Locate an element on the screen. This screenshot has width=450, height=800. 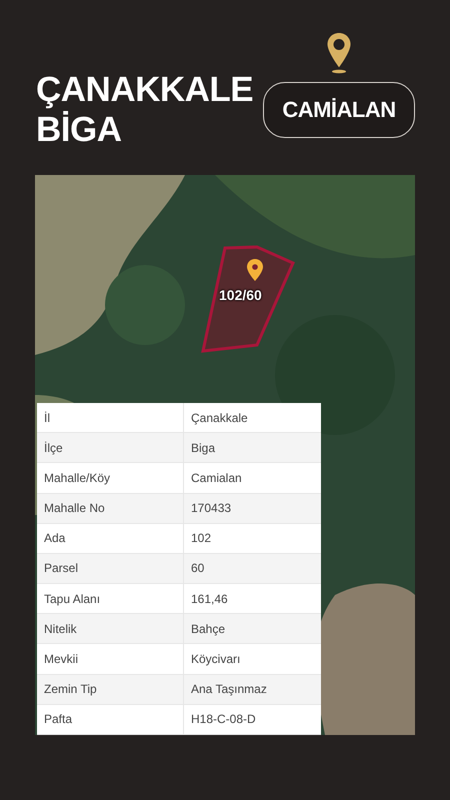
table-cell: Bahçe is located at coordinates (252, 629).